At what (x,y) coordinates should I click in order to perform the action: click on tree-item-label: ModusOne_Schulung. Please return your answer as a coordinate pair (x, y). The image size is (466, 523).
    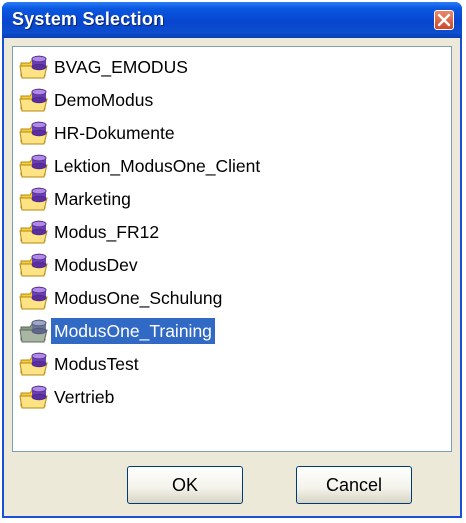
    Looking at the image, I should click on (138, 298).